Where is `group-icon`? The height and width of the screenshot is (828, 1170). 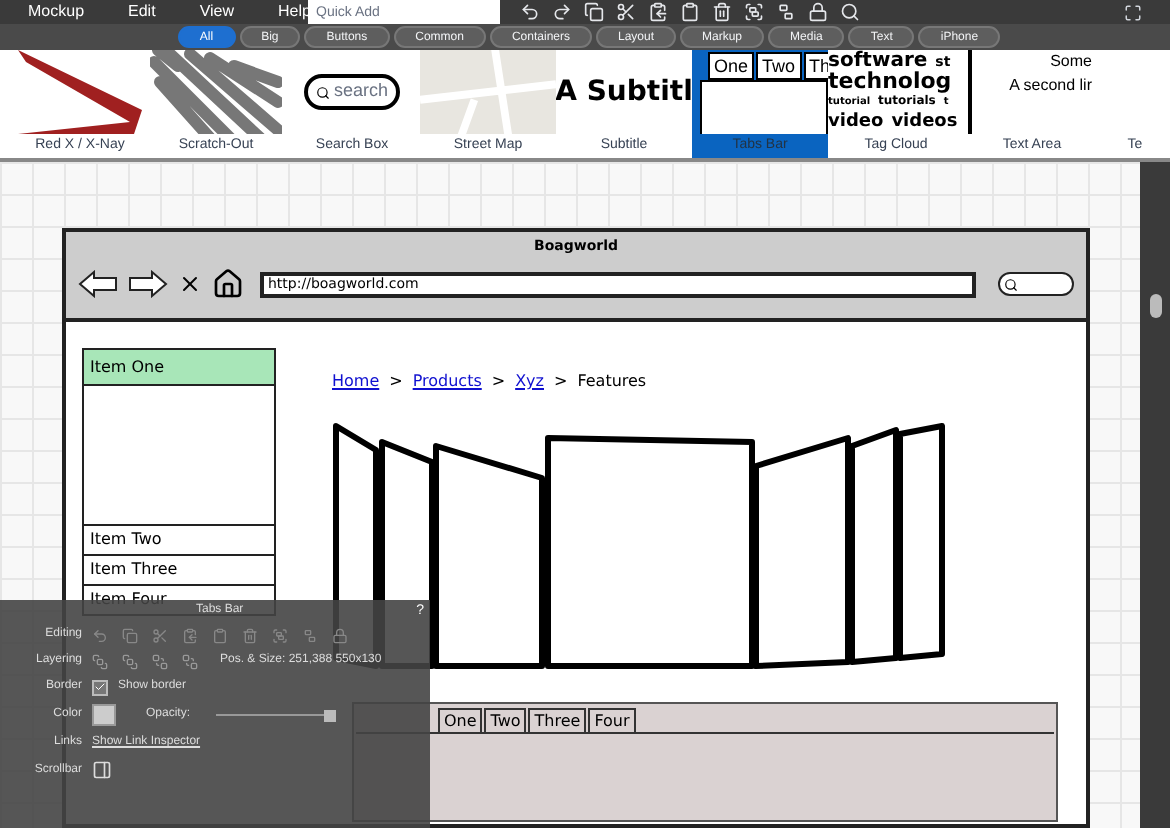 group-icon is located at coordinates (754, 12).